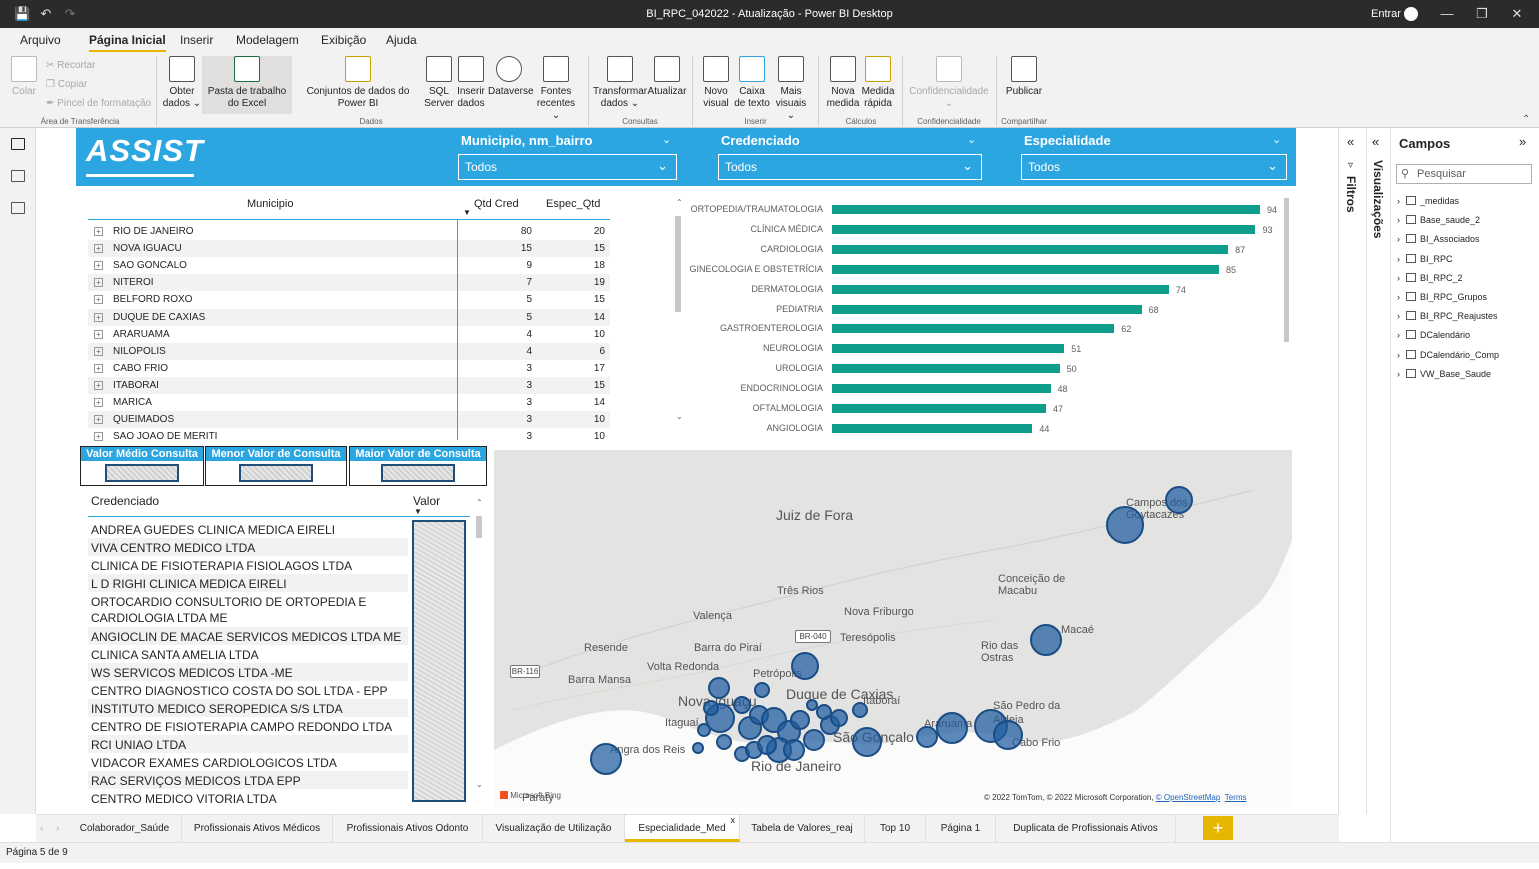  I want to click on slicer-collapse-icon: ⌄, so click(971, 139).